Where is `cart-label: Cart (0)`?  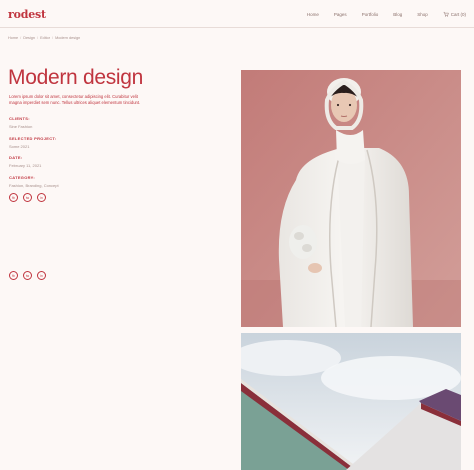
cart-label: Cart (0) is located at coordinates (458, 14).